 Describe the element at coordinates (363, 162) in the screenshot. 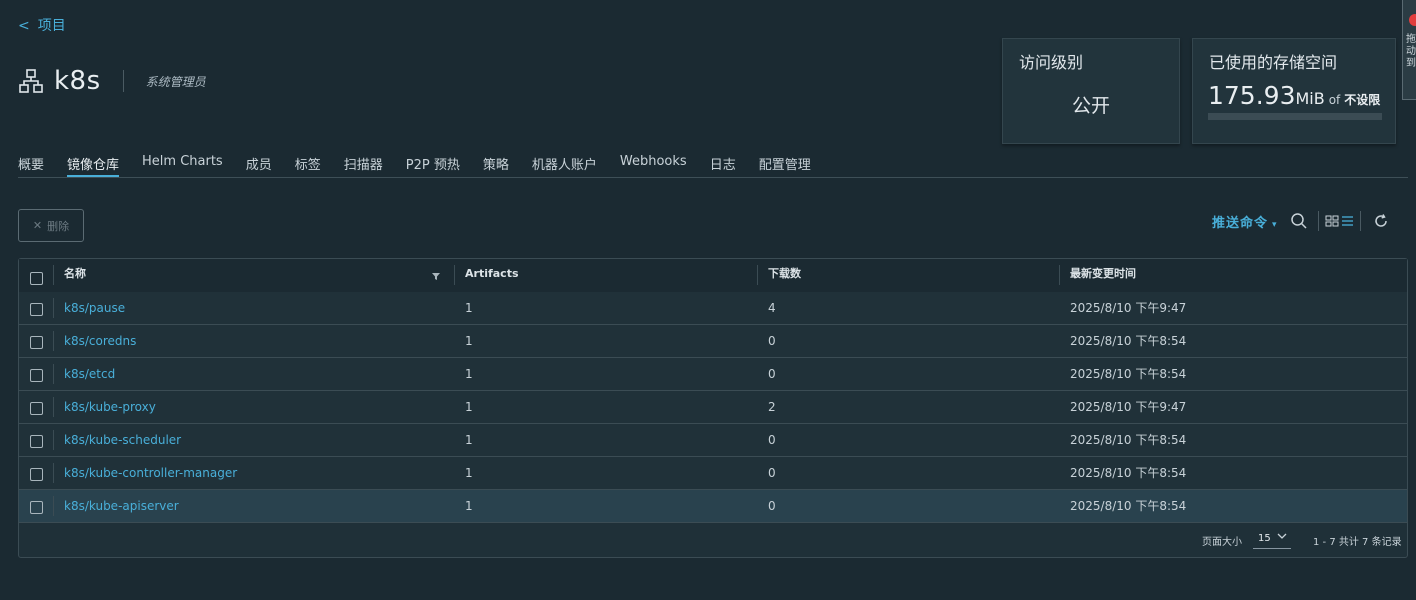

I see `tab-item: 扫描器` at that location.